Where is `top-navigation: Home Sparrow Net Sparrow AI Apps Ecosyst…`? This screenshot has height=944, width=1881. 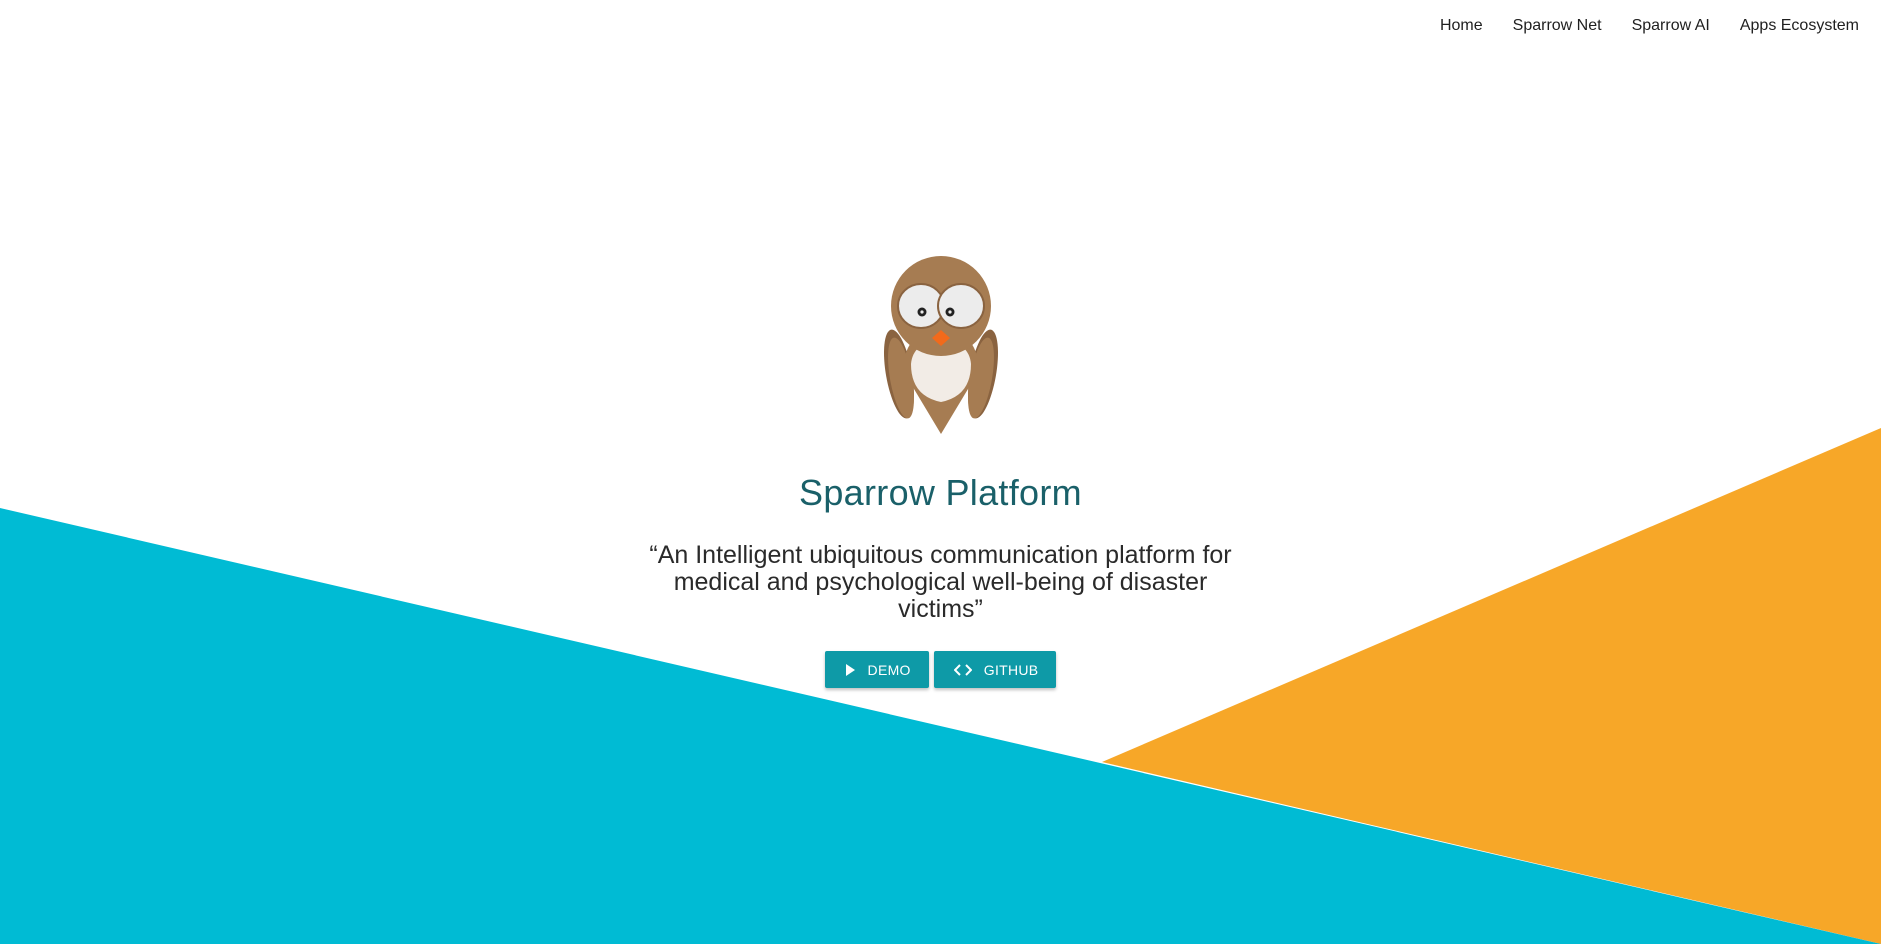
top-navigation: Home Sparrow Net Sparrow AI Apps Ecosyst… is located at coordinates (1649, 26).